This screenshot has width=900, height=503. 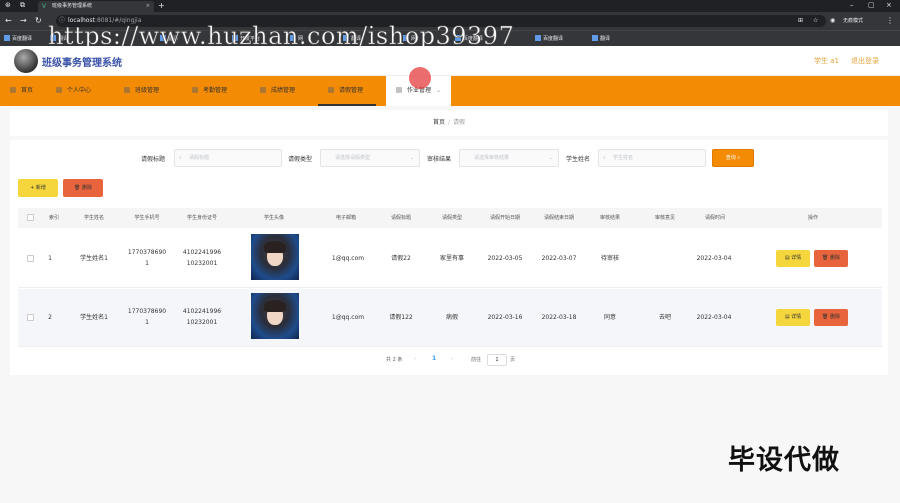 I want to click on user-icon, so click(x=59, y=90).